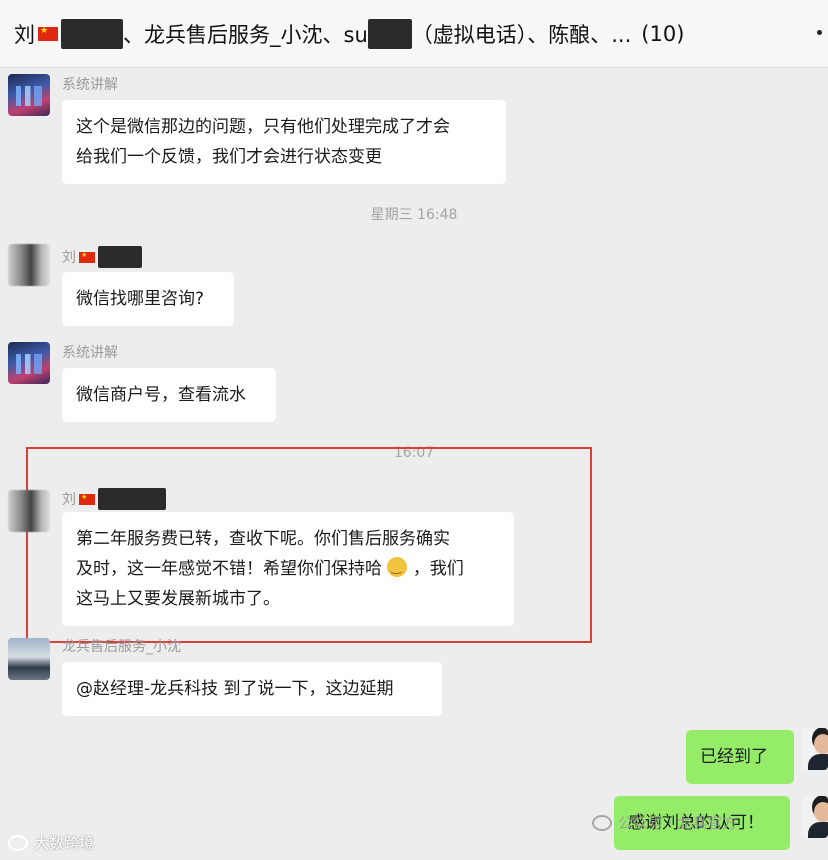  I want to click on chat-title: 刘 、龙兵售后服务_小沈、su （虚拟电话）、陈酿、... (10), so click(349, 33).